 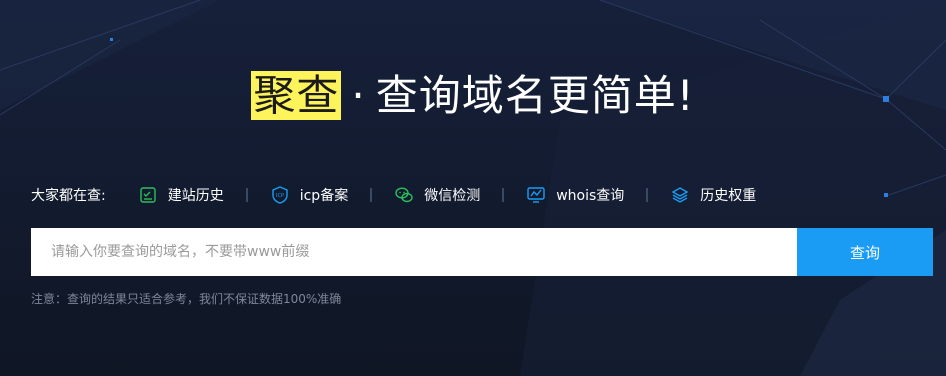 I want to click on quick-link-label: 微信检测, so click(x=452, y=196).